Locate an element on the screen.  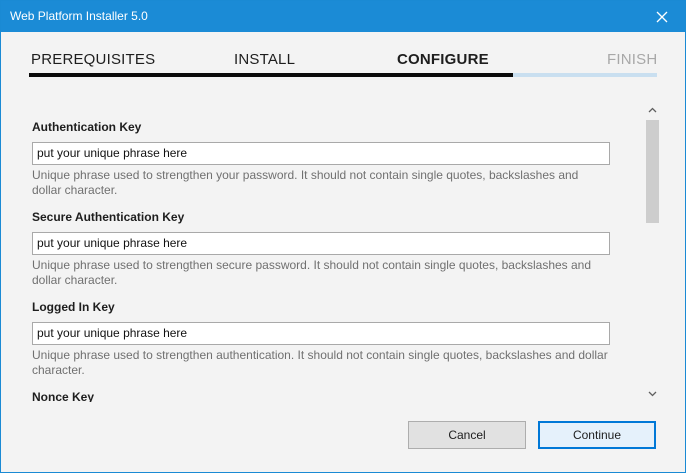
field-label: Nonce Key is located at coordinates (63, 396).